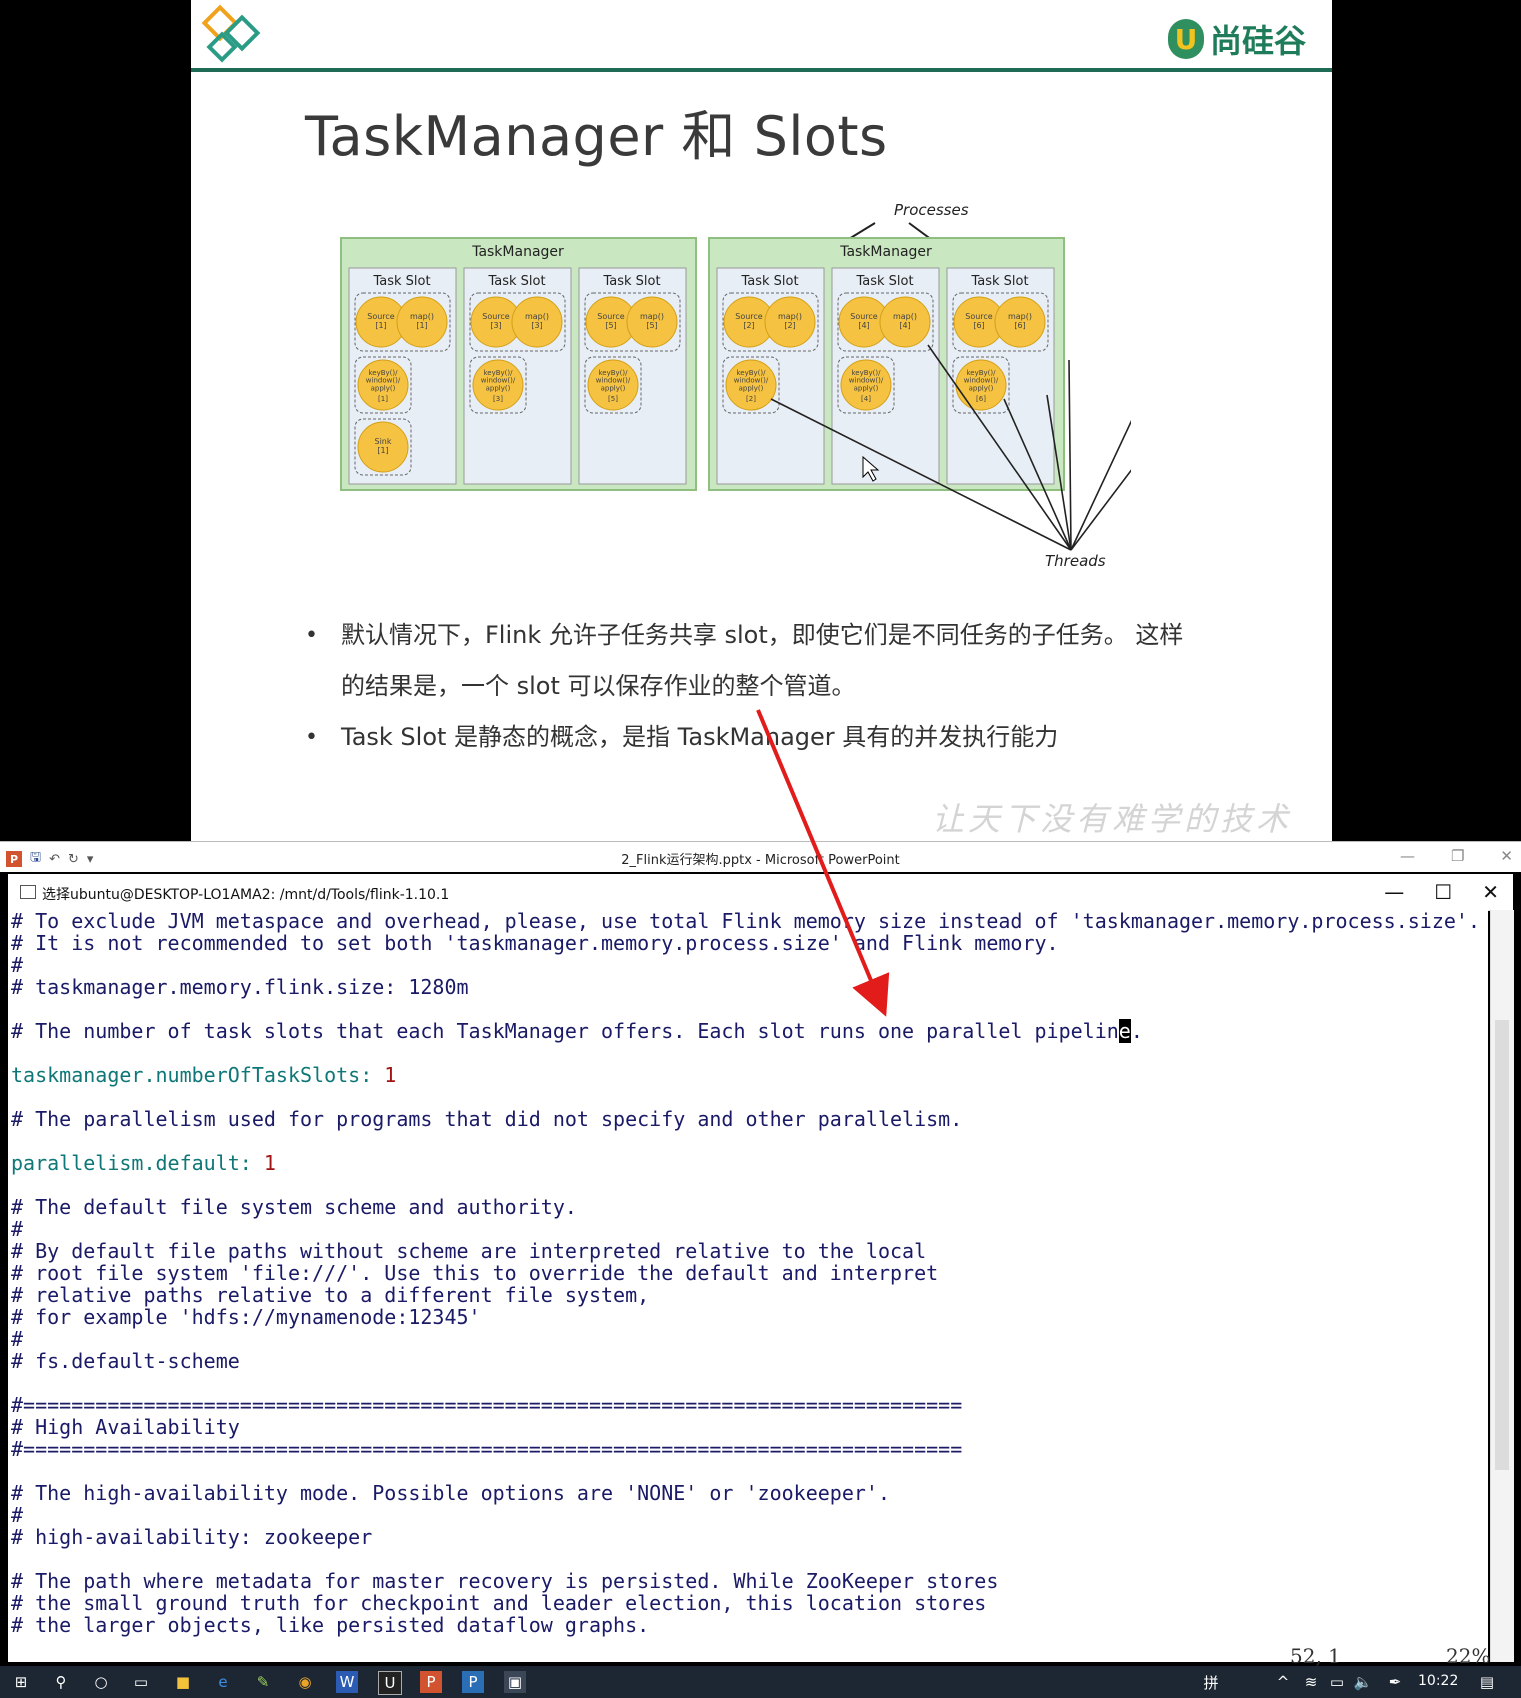 This screenshot has height=1698, width=1521. I want to click on threads-label: Threads, so click(1075, 561).